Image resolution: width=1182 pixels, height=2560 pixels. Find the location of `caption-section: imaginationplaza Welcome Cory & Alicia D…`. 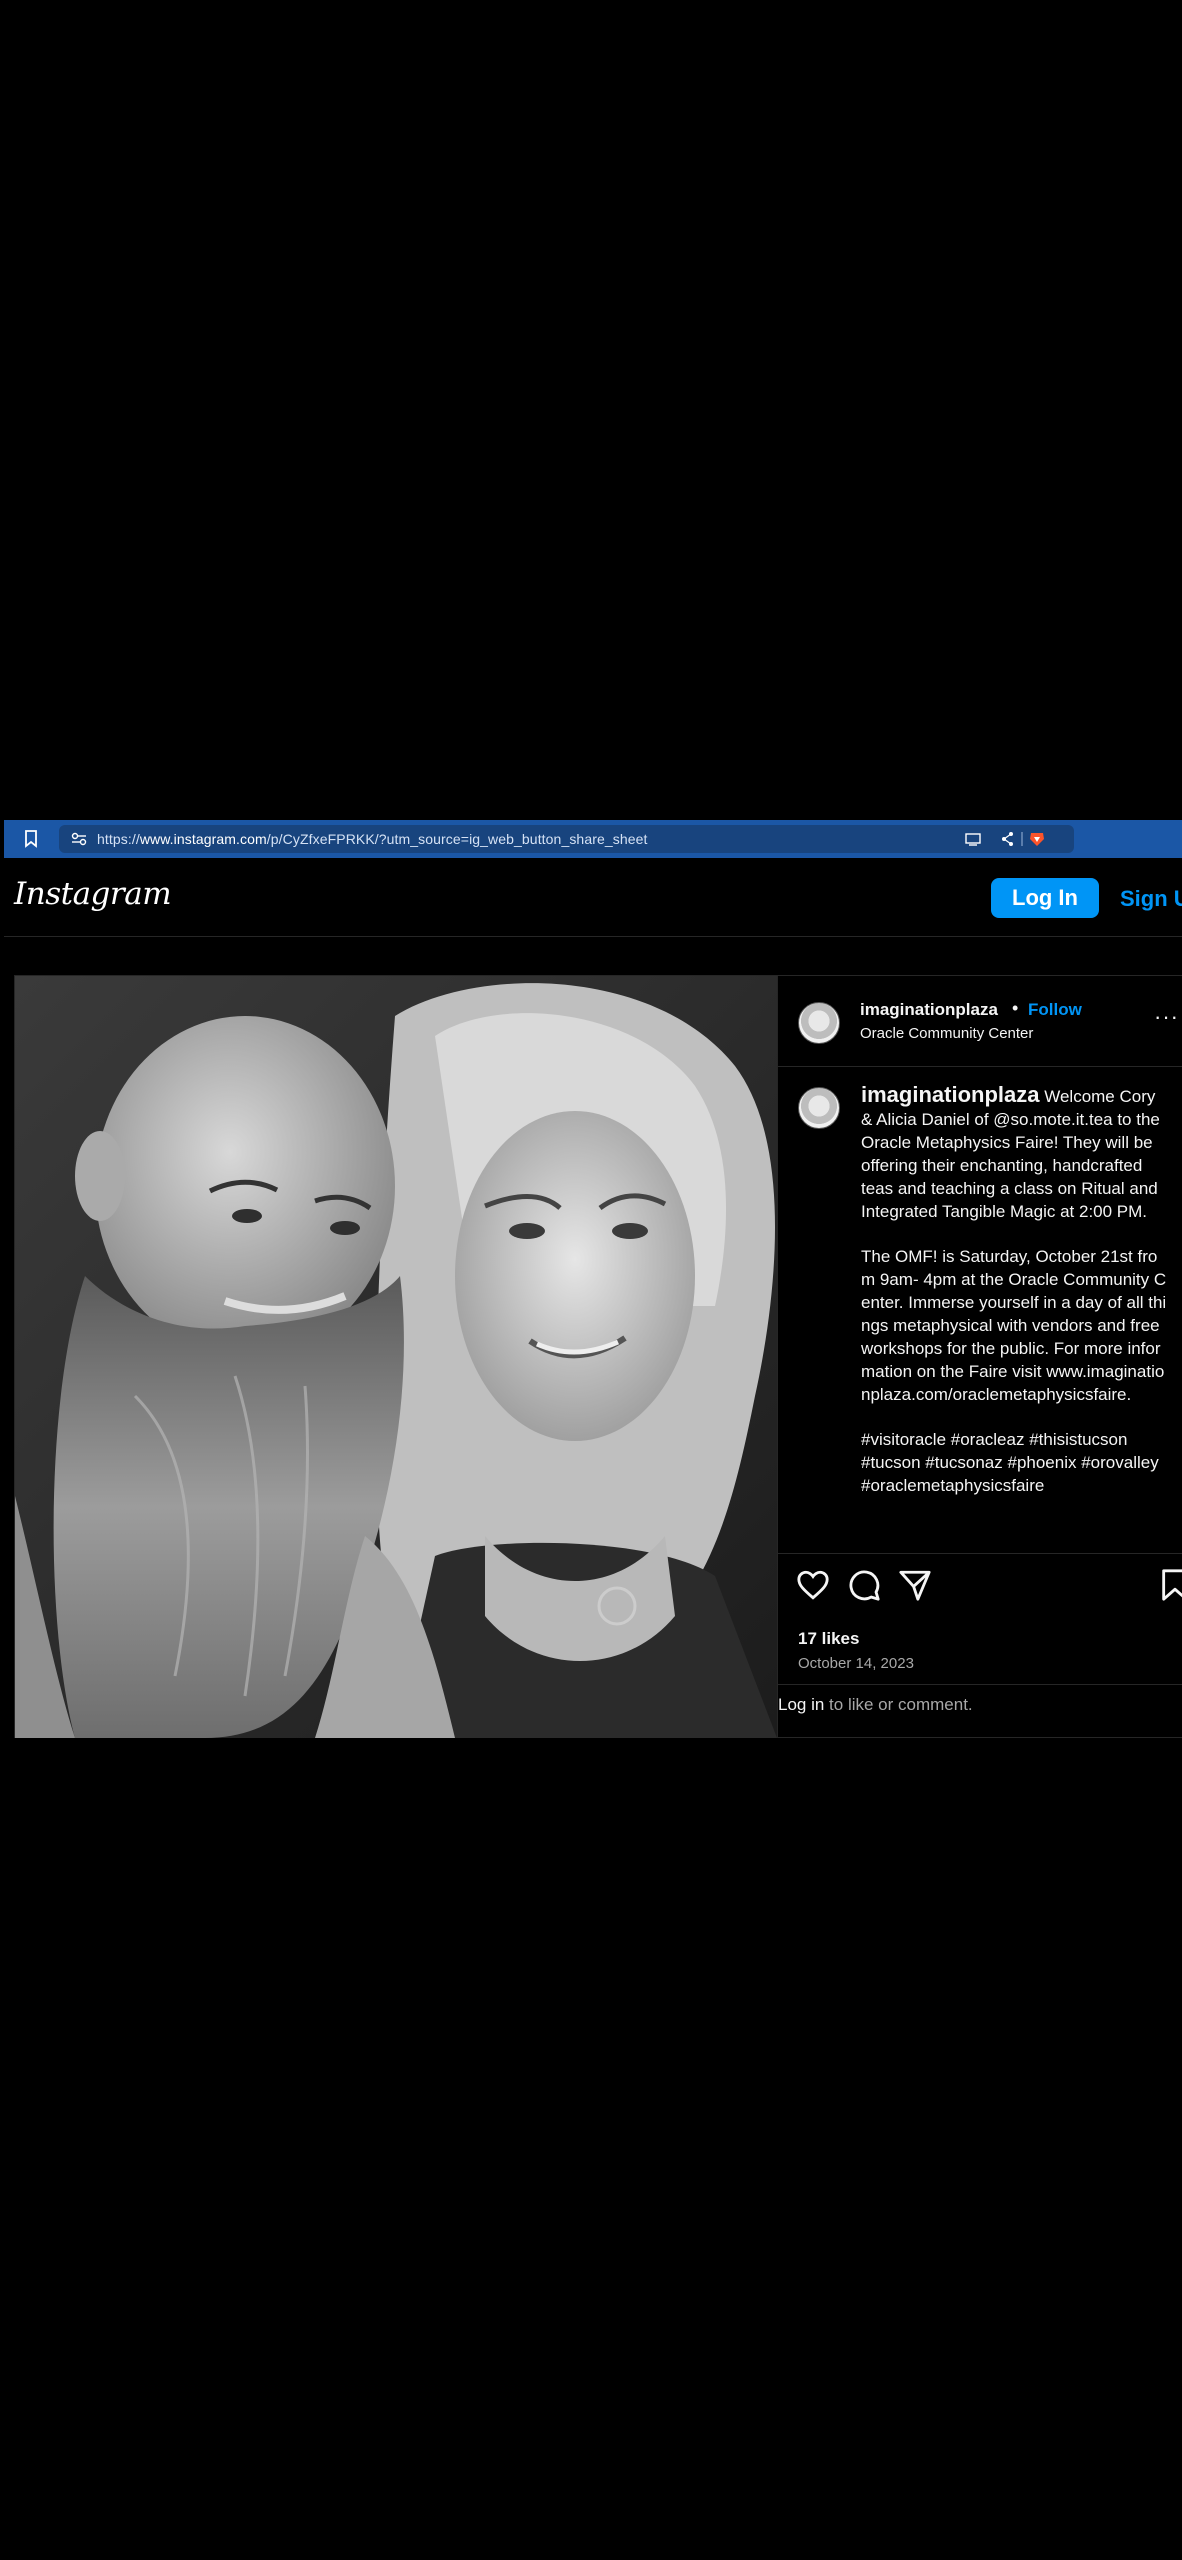

caption-section: imaginationplaza Welcome Cory & Alicia D… is located at coordinates (980, 1310).